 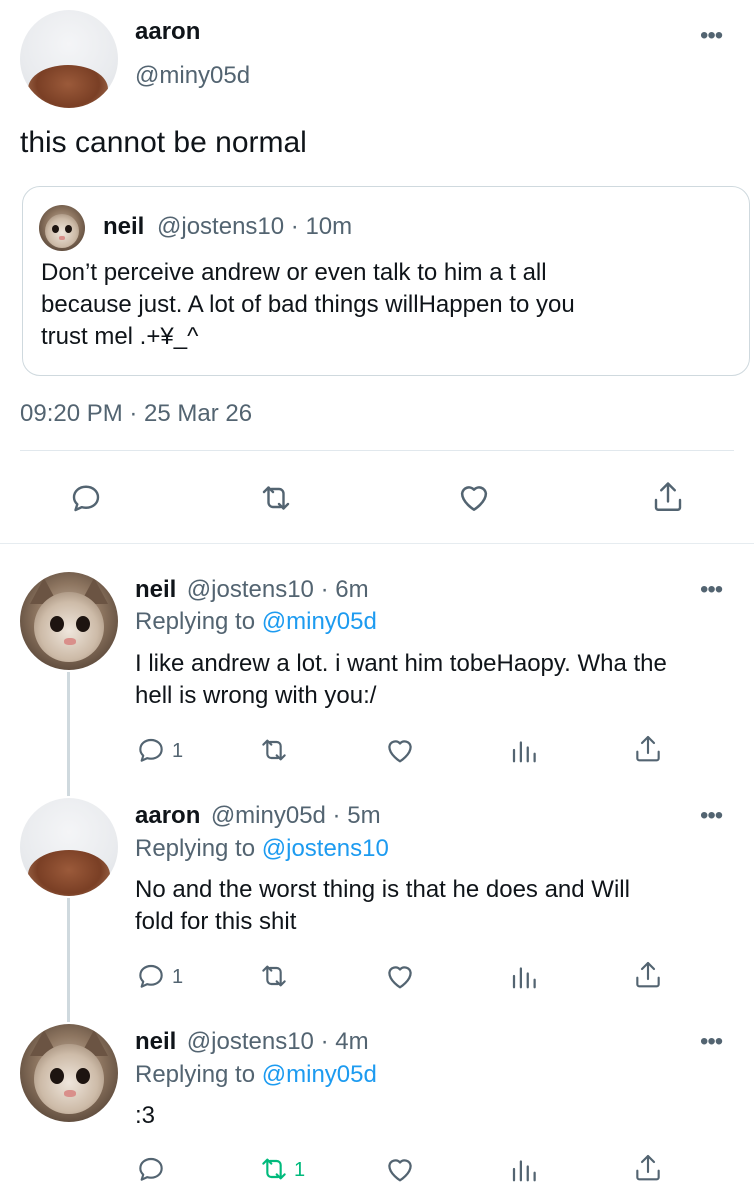 I want to click on author-handle: @miny05d, so click(x=192, y=76).